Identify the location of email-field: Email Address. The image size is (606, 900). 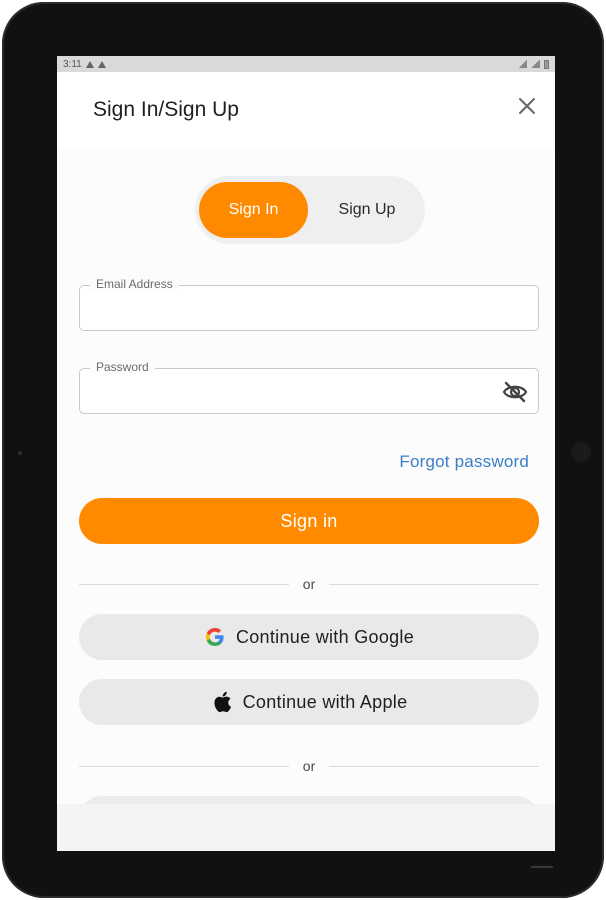
(309, 304).